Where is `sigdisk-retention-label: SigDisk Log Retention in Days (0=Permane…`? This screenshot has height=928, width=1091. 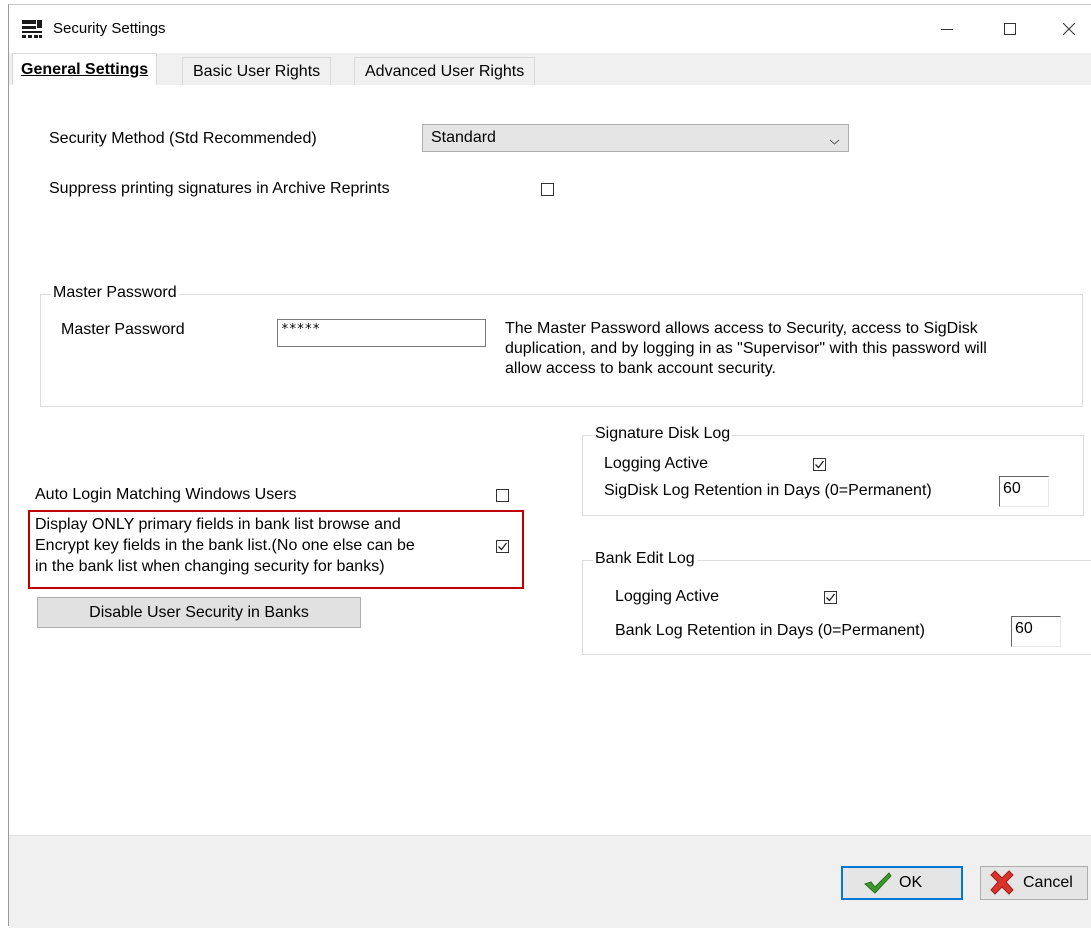 sigdisk-retention-label: SigDisk Log Retention in Days (0=Permane… is located at coordinates (768, 490).